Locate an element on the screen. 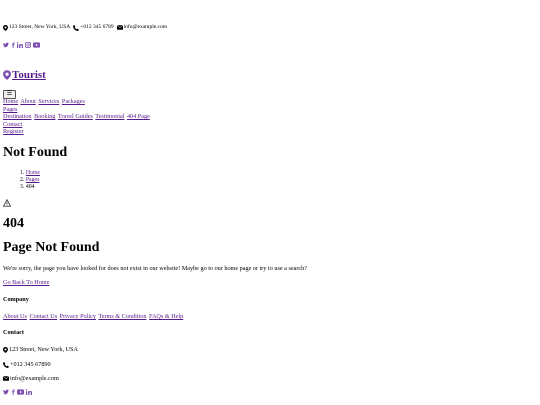 The image size is (540, 405). breadcrumb-pages-link: Pages is located at coordinates (33, 180).